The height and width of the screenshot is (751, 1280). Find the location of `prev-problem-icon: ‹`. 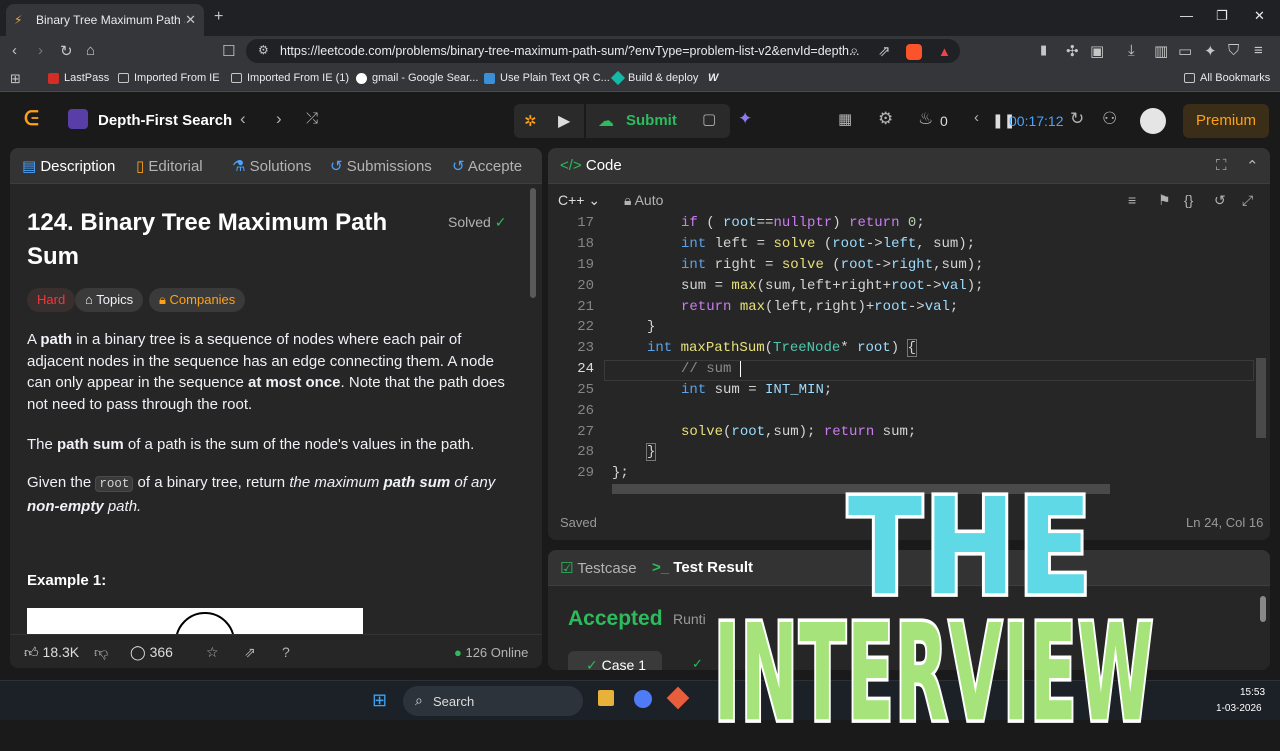

prev-problem-icon: ‹ is located at coordinates (243, 119).